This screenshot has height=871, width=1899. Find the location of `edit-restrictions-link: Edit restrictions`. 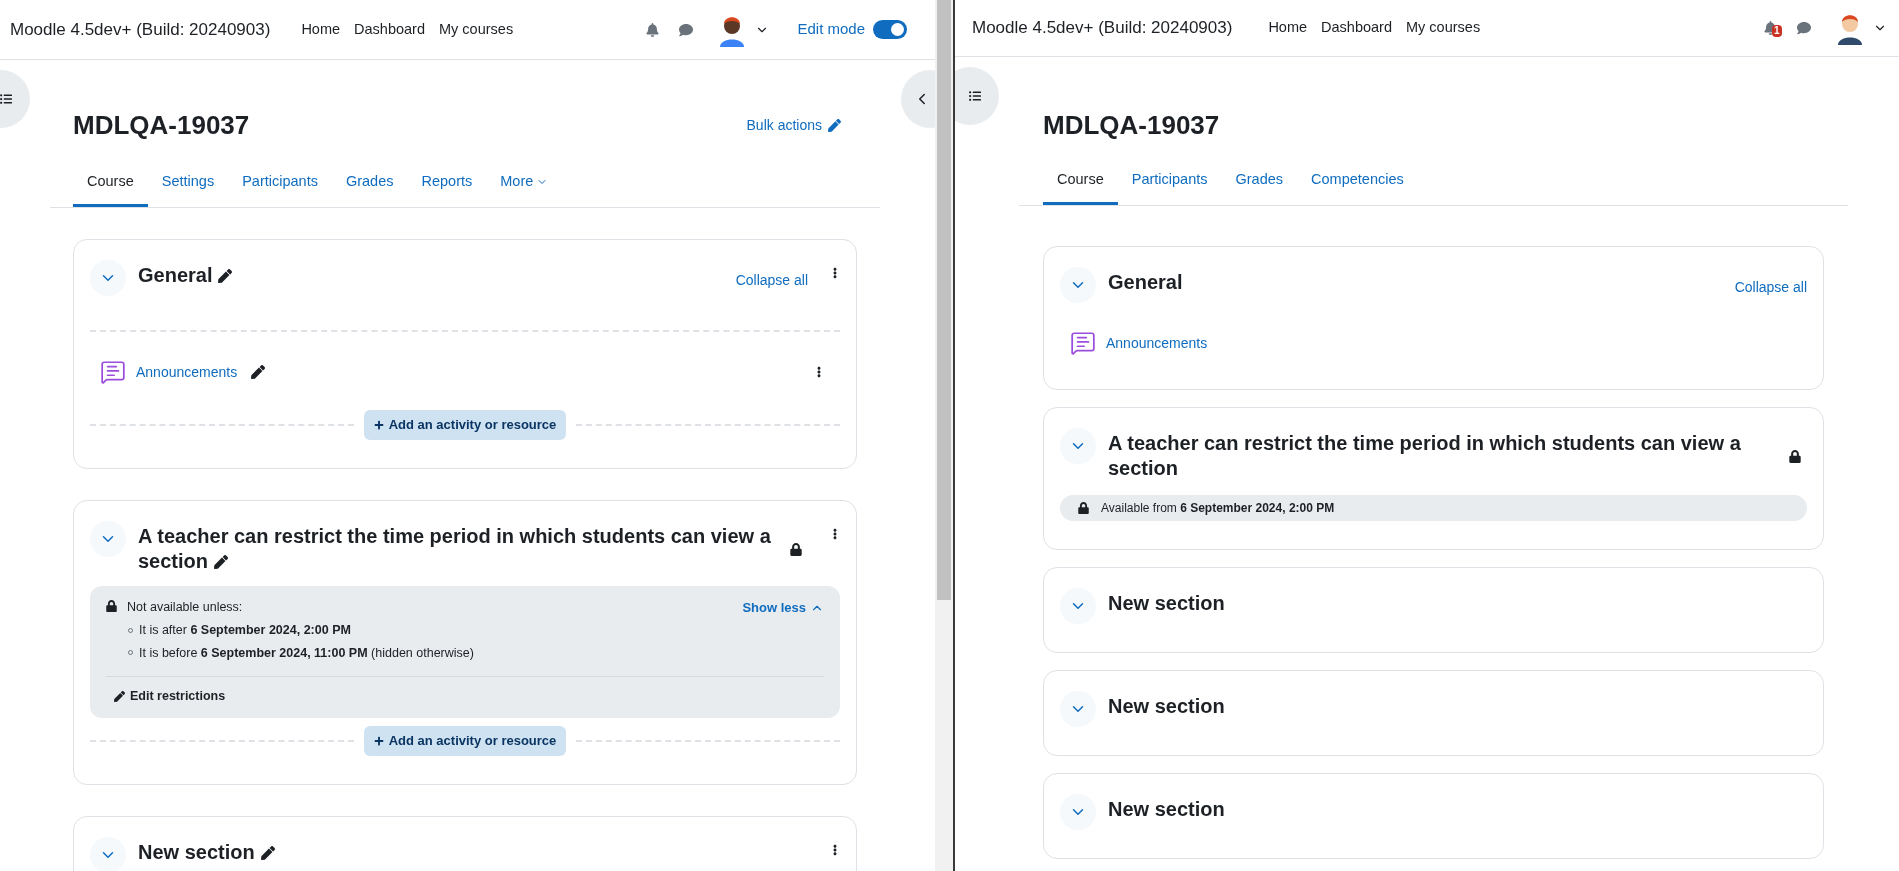

edit-restrictions-link: Edit restrictions is located at coordinates (166, 696).